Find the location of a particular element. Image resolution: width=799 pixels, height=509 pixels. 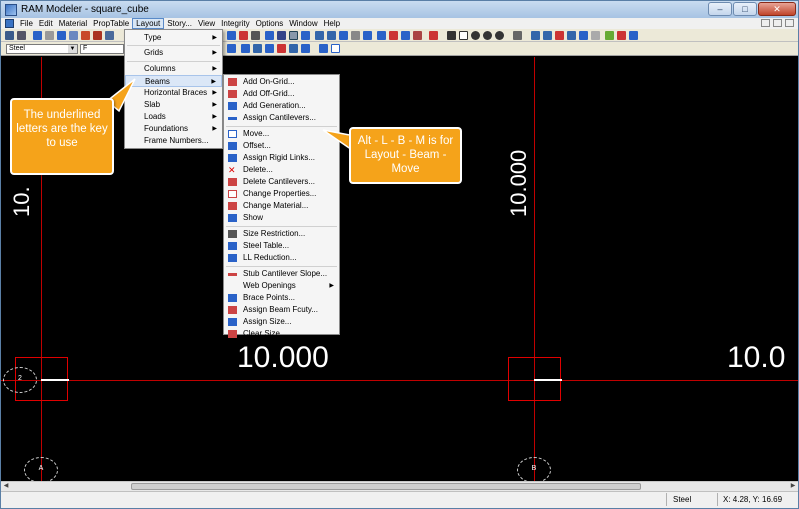

slab-icon is located at coordinates (97, 35).